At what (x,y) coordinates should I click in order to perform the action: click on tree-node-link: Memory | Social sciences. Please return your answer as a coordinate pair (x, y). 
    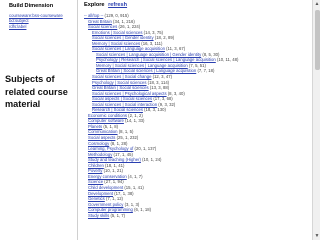
    Looking at the image, I should click on (116, 43).